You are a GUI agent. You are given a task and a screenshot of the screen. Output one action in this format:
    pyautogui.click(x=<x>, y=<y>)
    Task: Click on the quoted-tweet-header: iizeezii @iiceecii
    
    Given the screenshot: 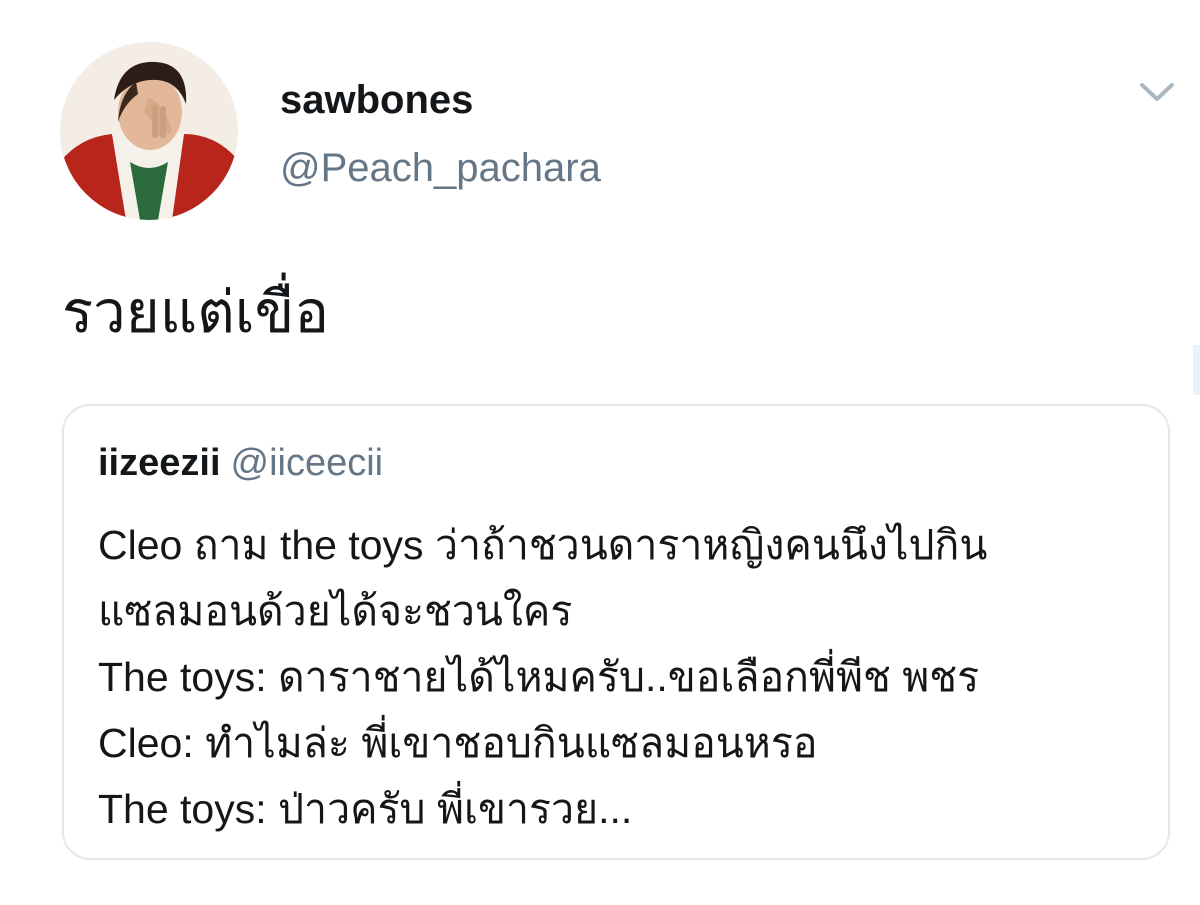 What is the action you would take?
    pyautogui.click(x=240, y=463)
    